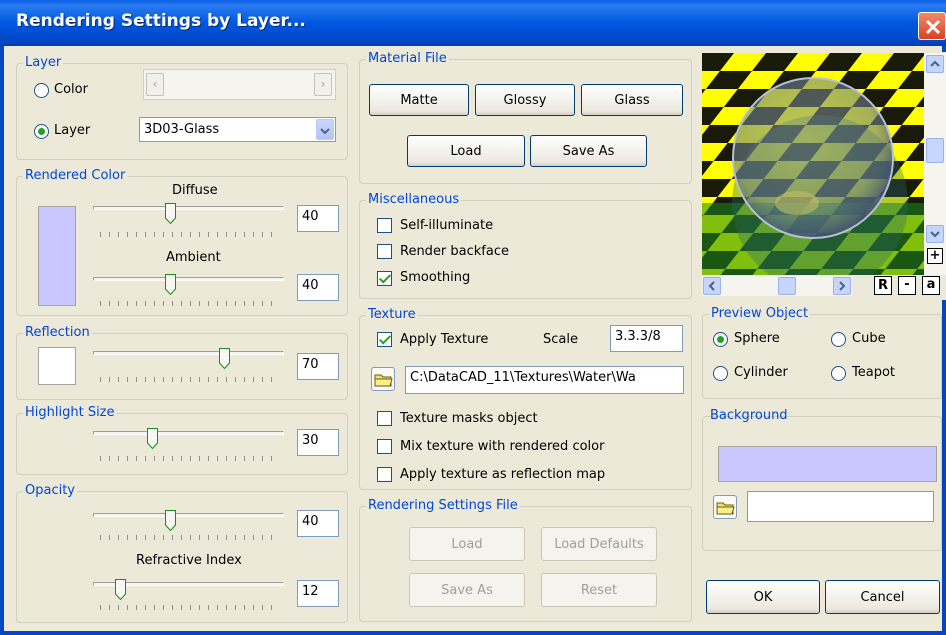  Describe the element at coordinates (384, 278) in the screenshot. I see `smoothing-checkbox` at that location.